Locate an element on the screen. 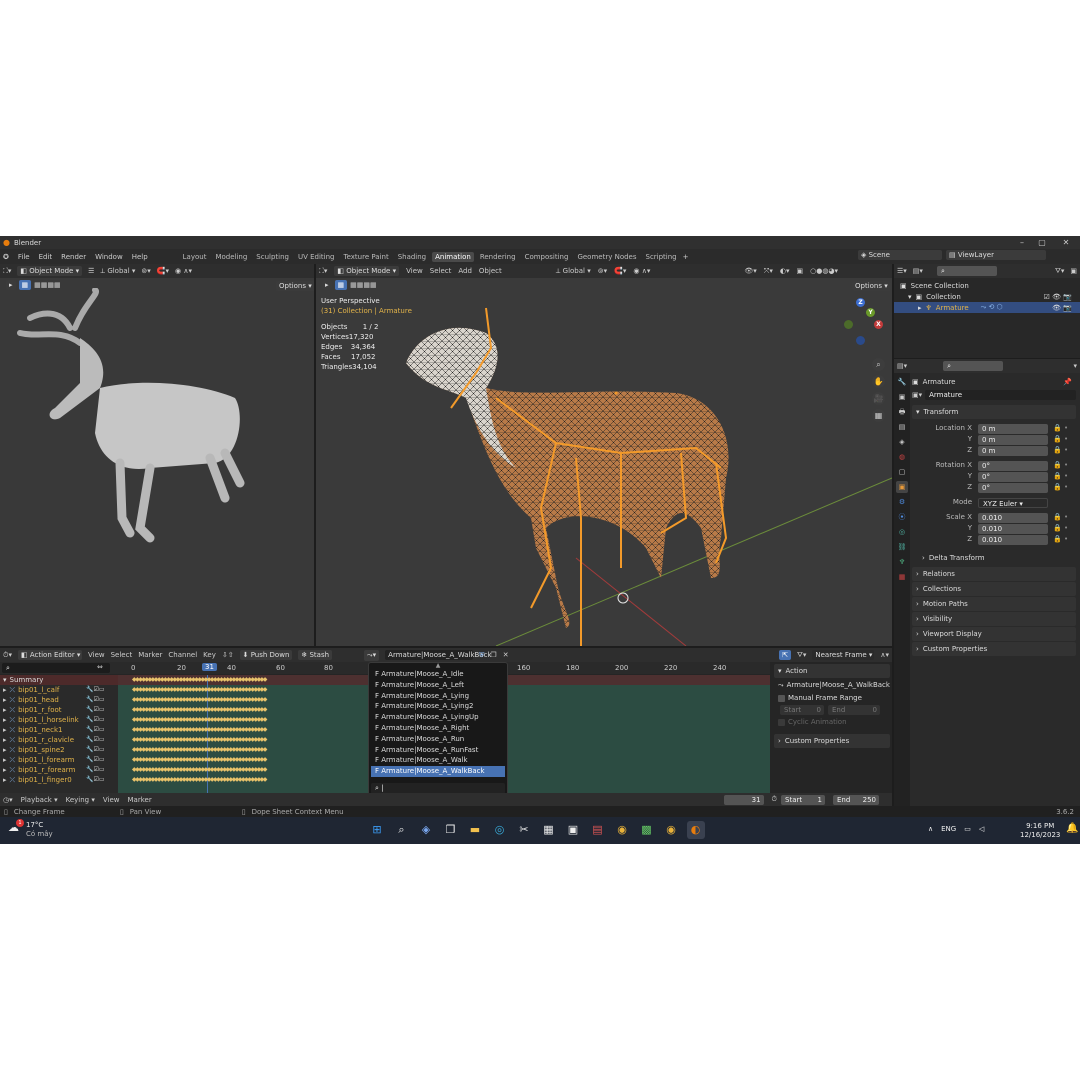  gizmo-z-axis: Z is located at coordinates (860, 302).